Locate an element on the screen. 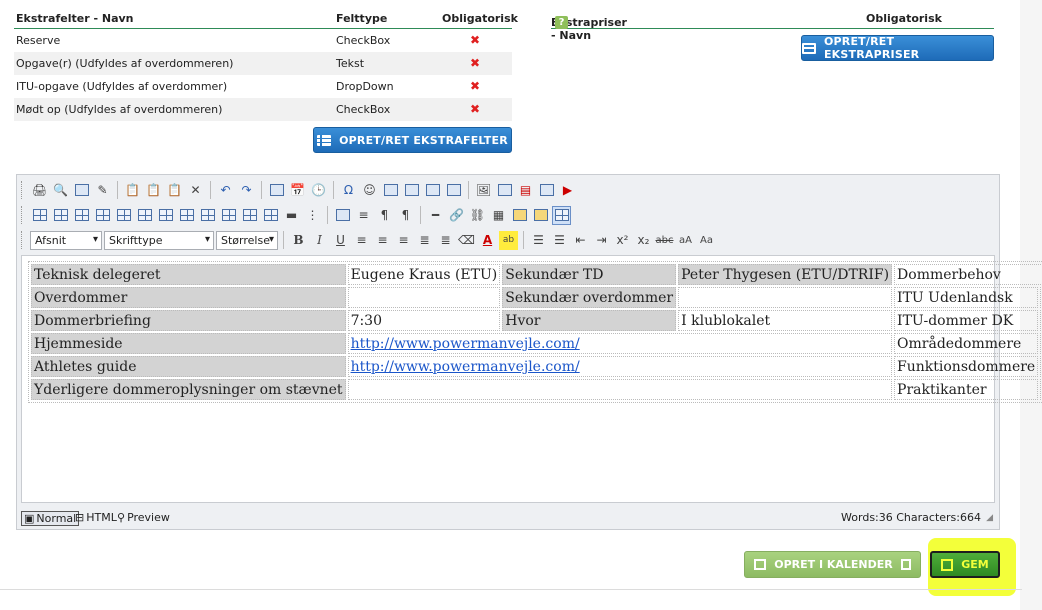 This screenshot has height=610, width=1042. align-left-icon: ≡ is located at coordinates (361, 240).